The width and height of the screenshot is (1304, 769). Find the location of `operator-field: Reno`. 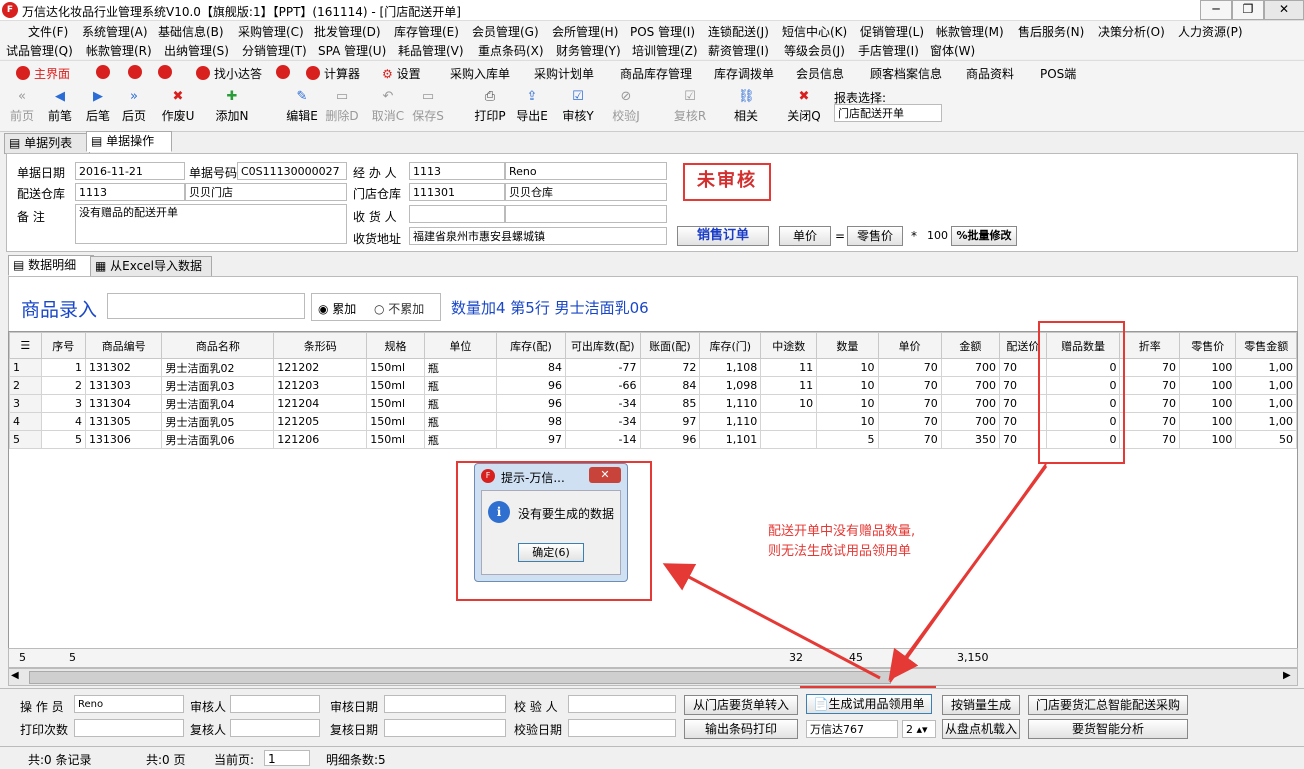

operator-field: Reno is located at coordinates (129, 704).